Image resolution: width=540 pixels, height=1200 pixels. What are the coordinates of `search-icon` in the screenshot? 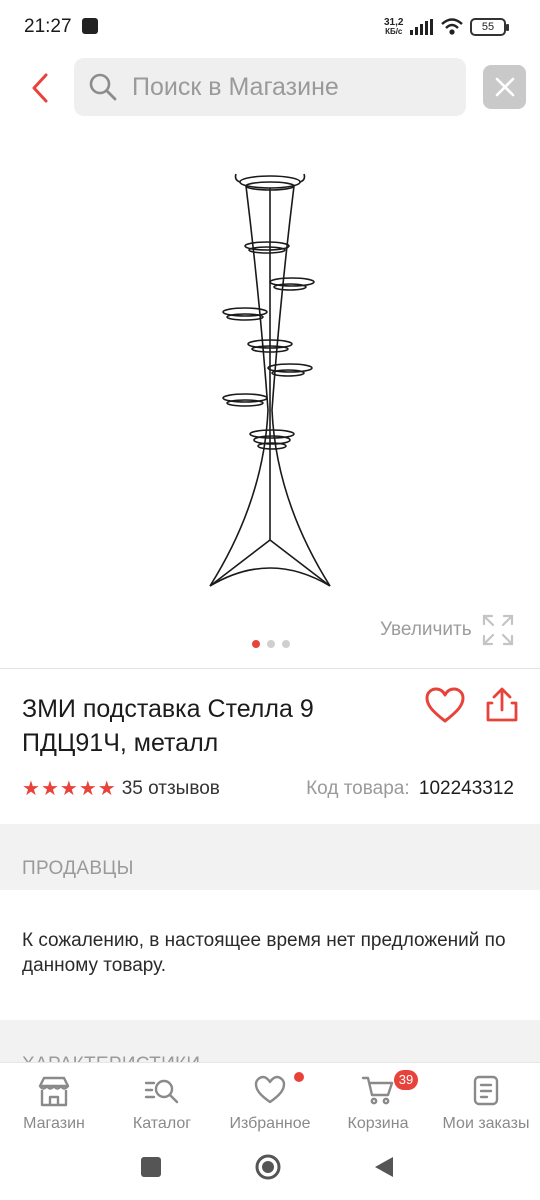 It's located at (103, 87).